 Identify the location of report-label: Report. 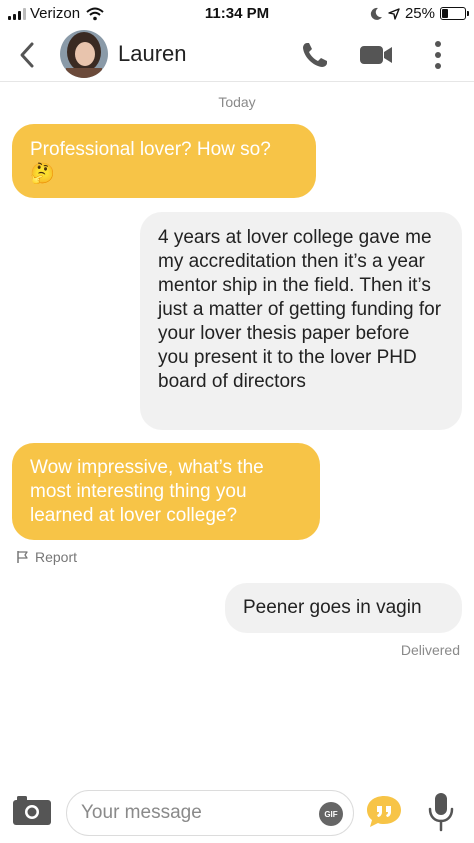
(56, 557).